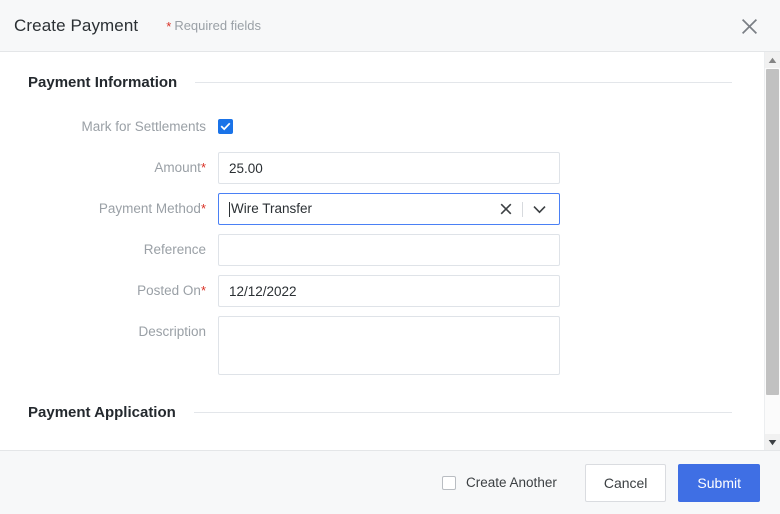  What do you see at coordinates (102, 412) in the screenshot?
I see `section-title: Payment Application` at bounding box center [102, 412].